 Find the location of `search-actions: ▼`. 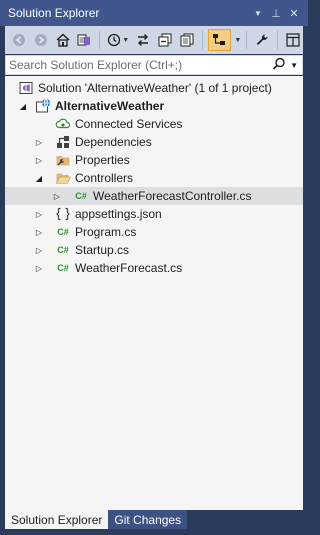

search-actions: ▼ is located at coordinates (287, 65).